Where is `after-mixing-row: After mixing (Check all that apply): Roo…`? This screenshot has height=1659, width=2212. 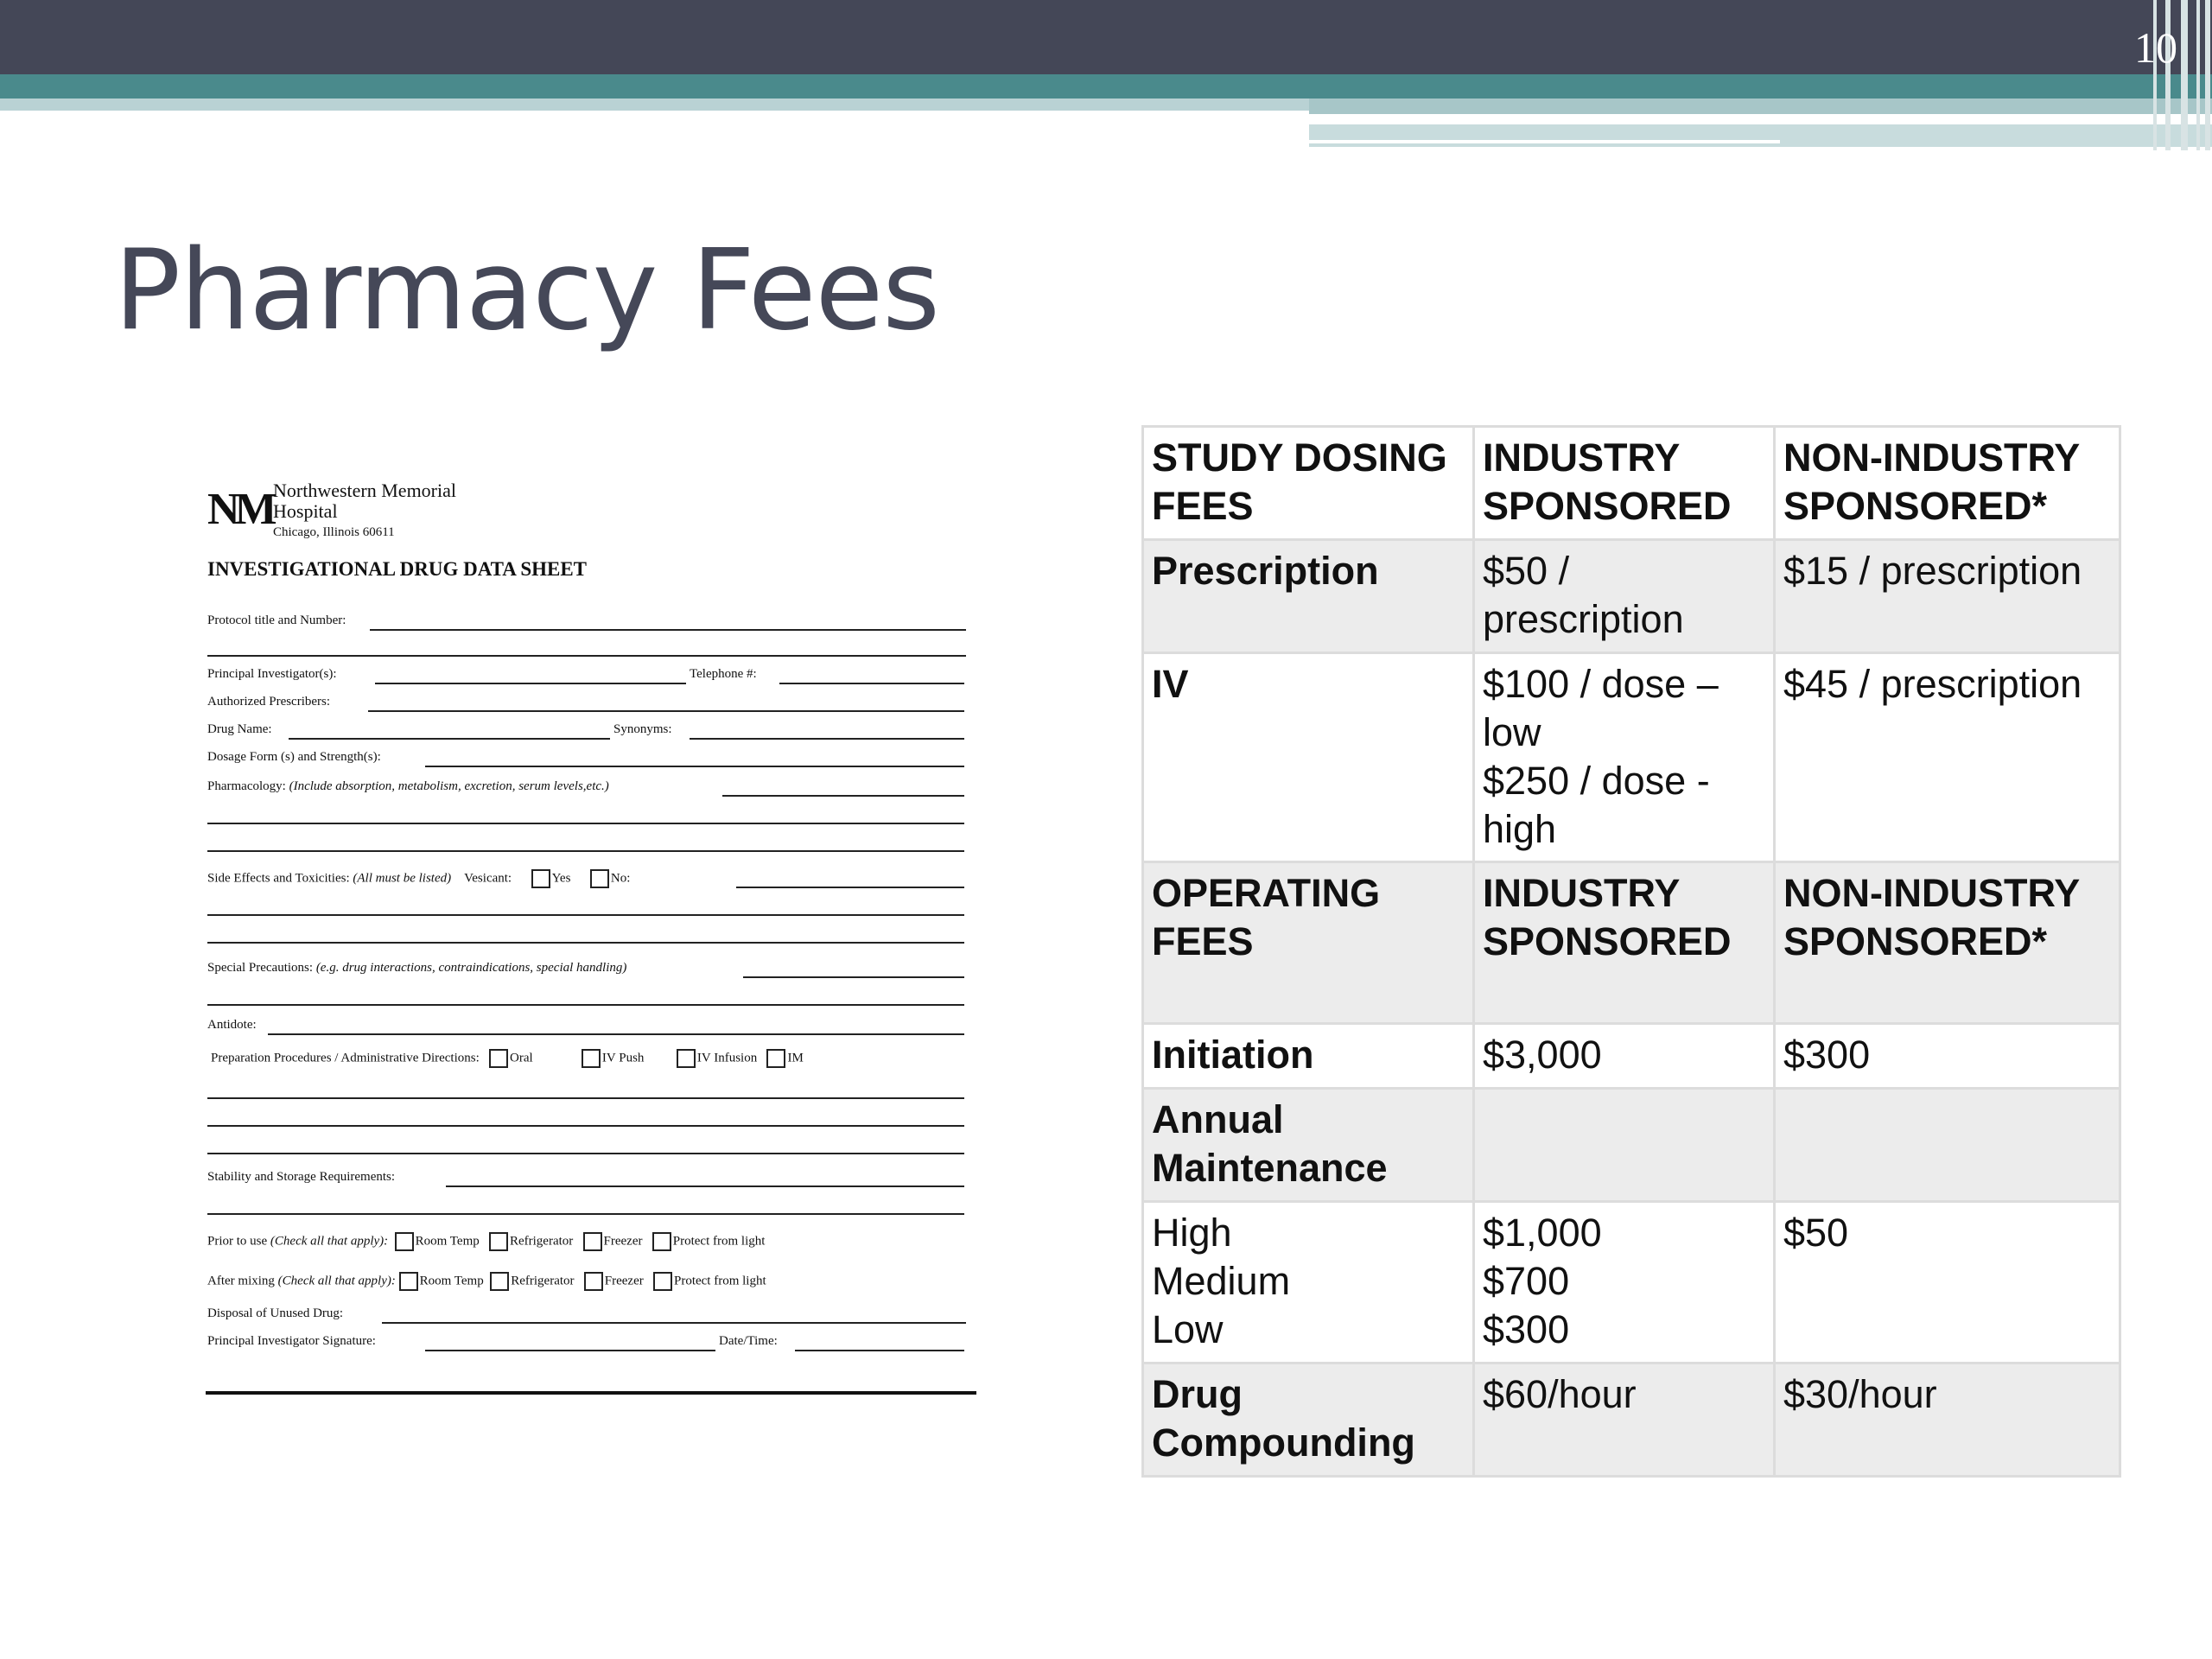
after-mixing-row: After mixing (Check all that apply): Roo… is located at coordinates (486, 1281).